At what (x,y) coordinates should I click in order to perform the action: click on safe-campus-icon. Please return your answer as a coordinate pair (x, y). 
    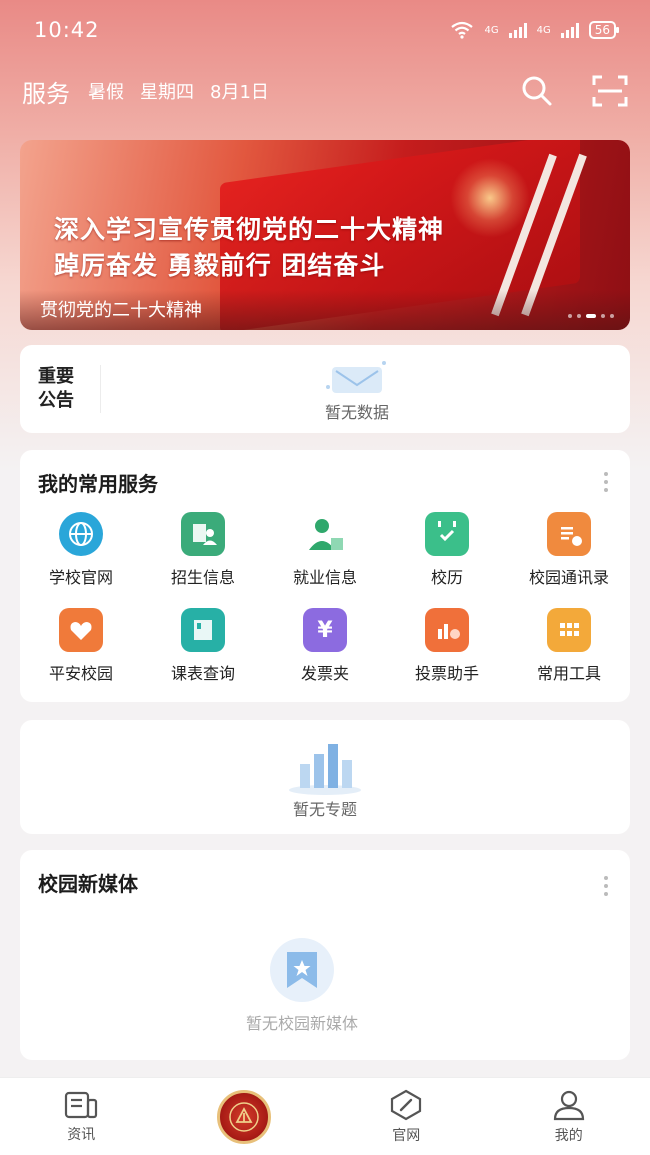
    Looking at the image, I should click on (81, 630).